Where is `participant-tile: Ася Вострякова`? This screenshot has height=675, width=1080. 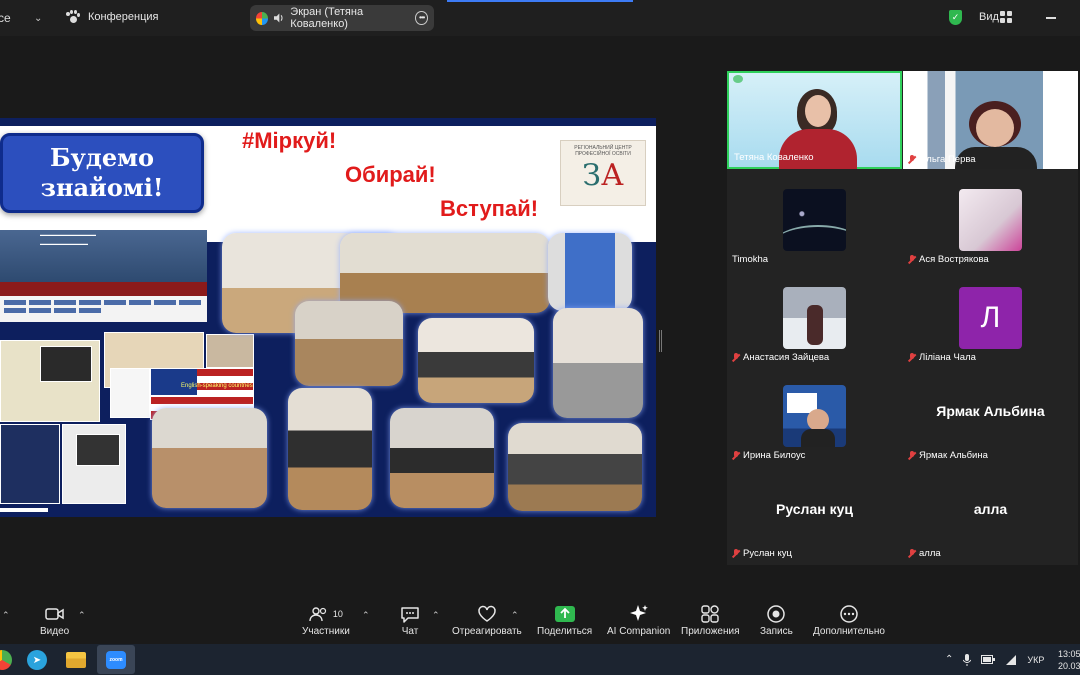 participant-tile: Ася Вострякова is located at coordinates (990, 220).